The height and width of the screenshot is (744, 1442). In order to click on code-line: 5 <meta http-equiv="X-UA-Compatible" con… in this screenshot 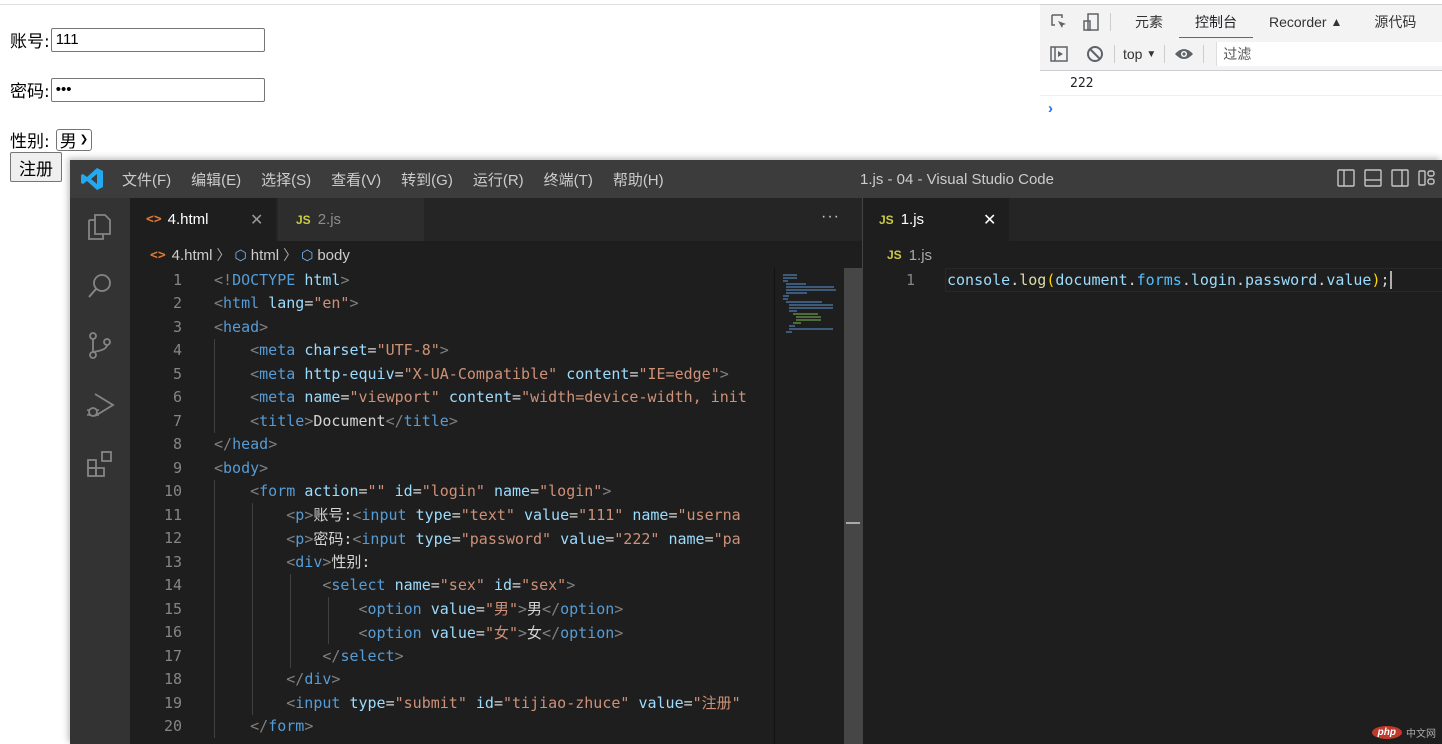, I will do `click(452, 374)`.